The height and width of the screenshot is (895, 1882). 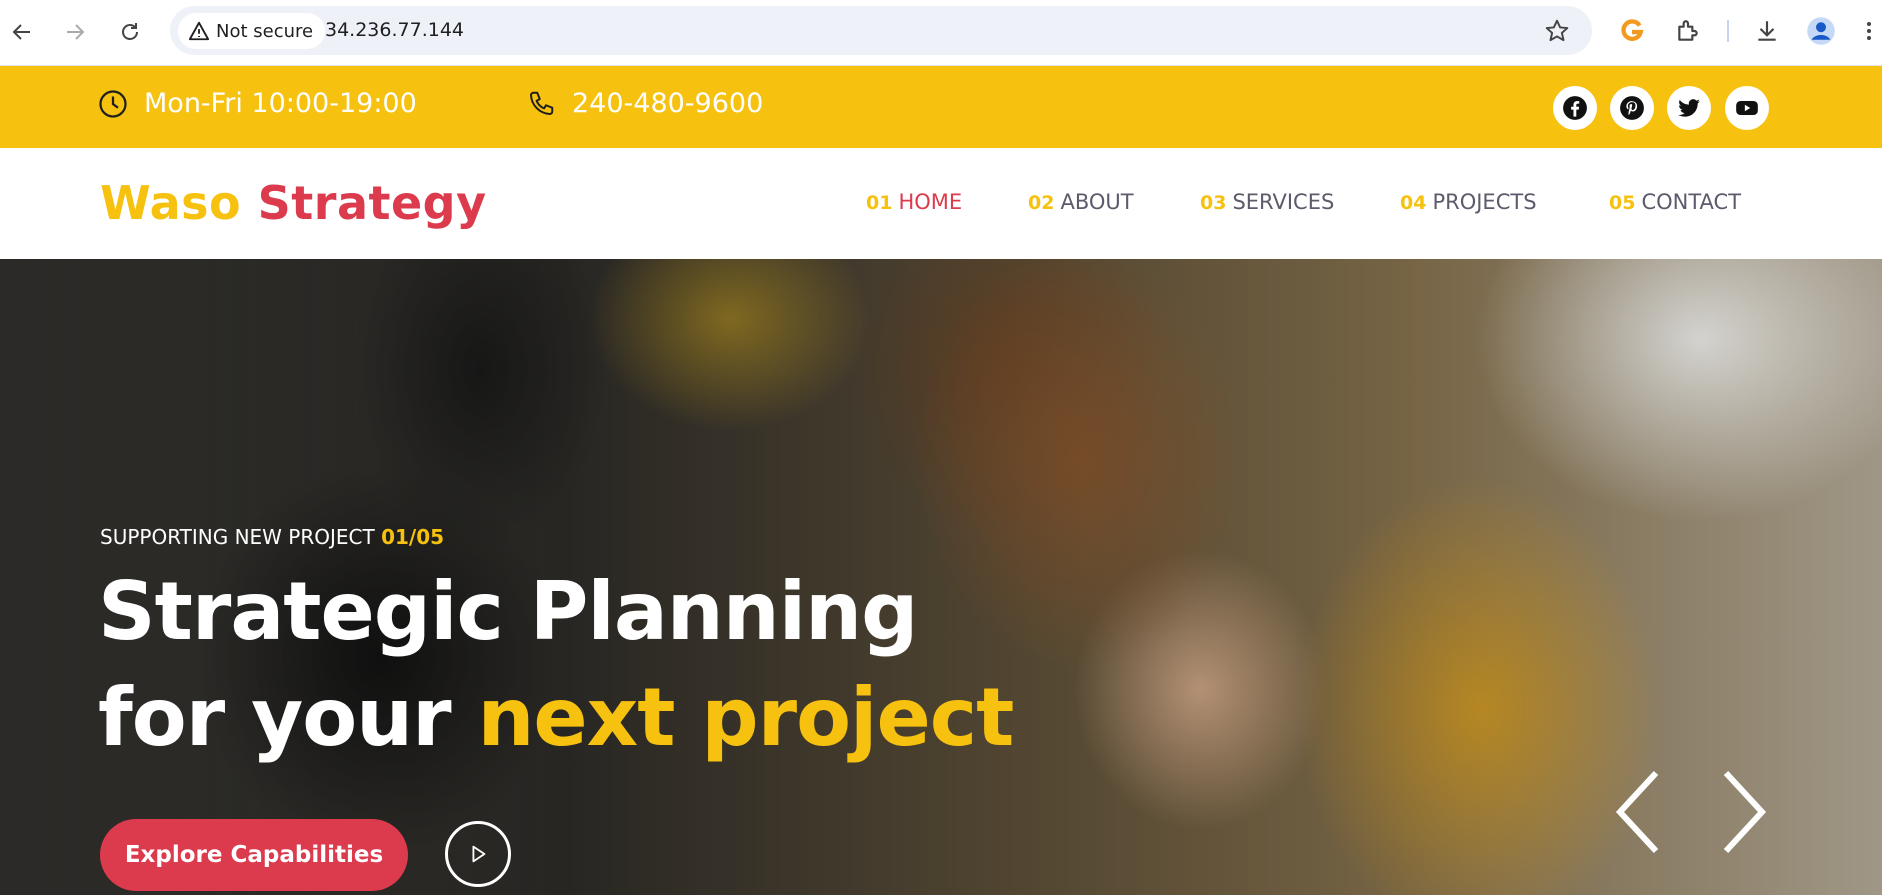 I want to click on nav-item-contact: 05 CONTACT, so click(x=1675, y=202).